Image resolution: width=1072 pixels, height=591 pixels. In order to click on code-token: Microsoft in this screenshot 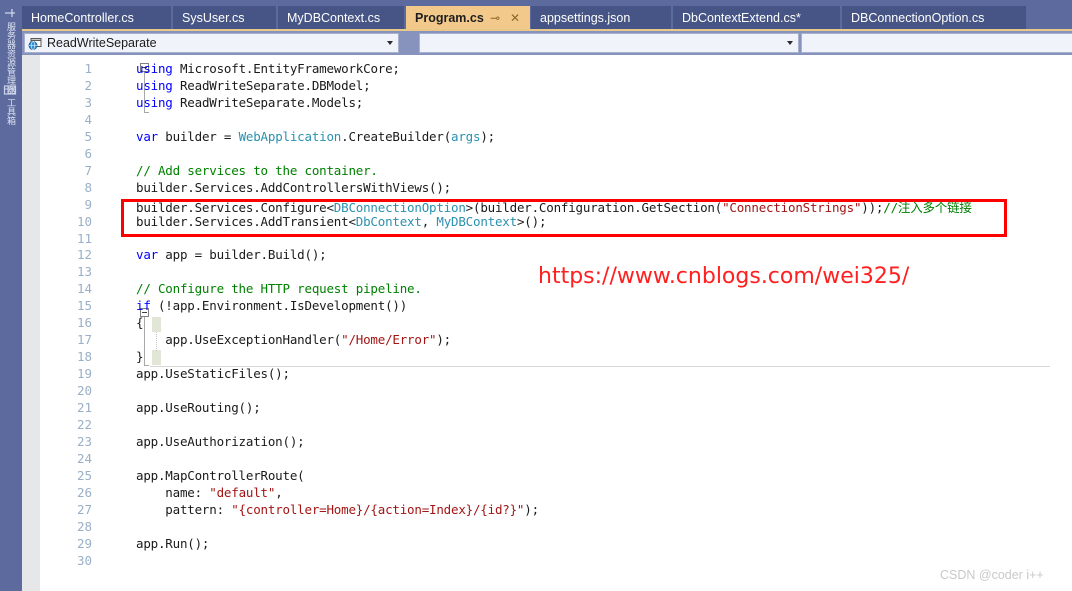, I will do `click(209, 68)`.